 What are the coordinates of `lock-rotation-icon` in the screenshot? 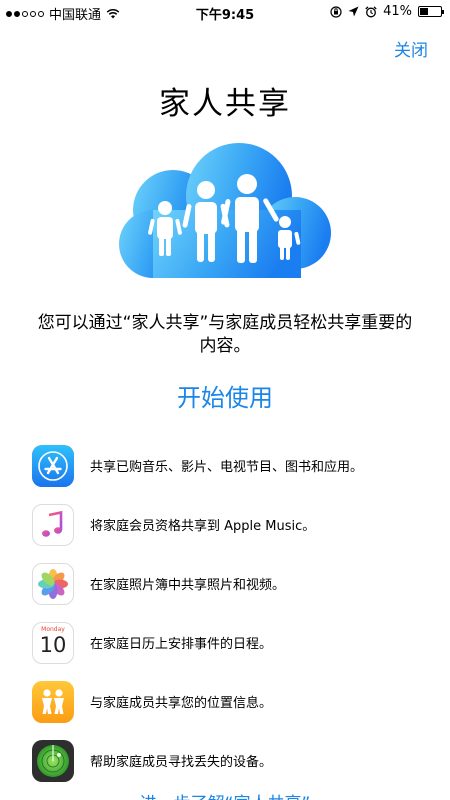 It's located at (336, 11).